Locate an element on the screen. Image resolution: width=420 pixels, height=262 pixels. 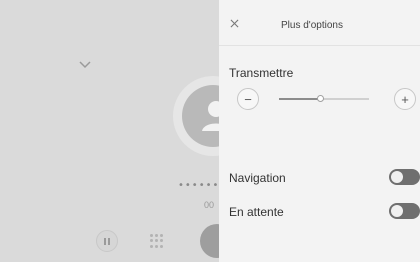
chevron-down-icon is located at coordinates (85, 65).